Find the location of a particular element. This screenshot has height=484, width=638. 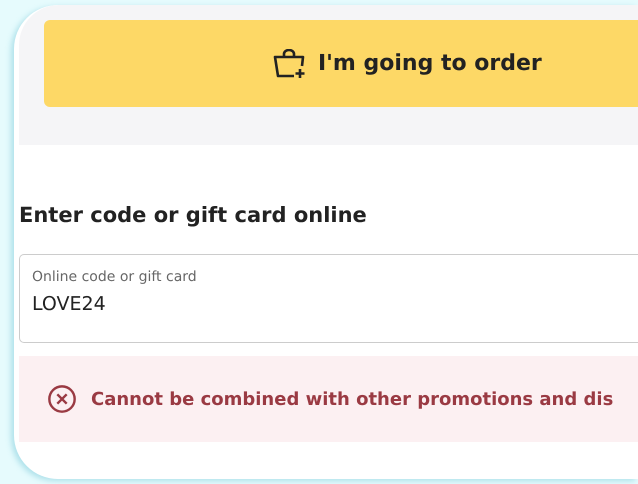

error-message-text: Cannot be combined with other promotions and dis is located at coordinates (352, 399).